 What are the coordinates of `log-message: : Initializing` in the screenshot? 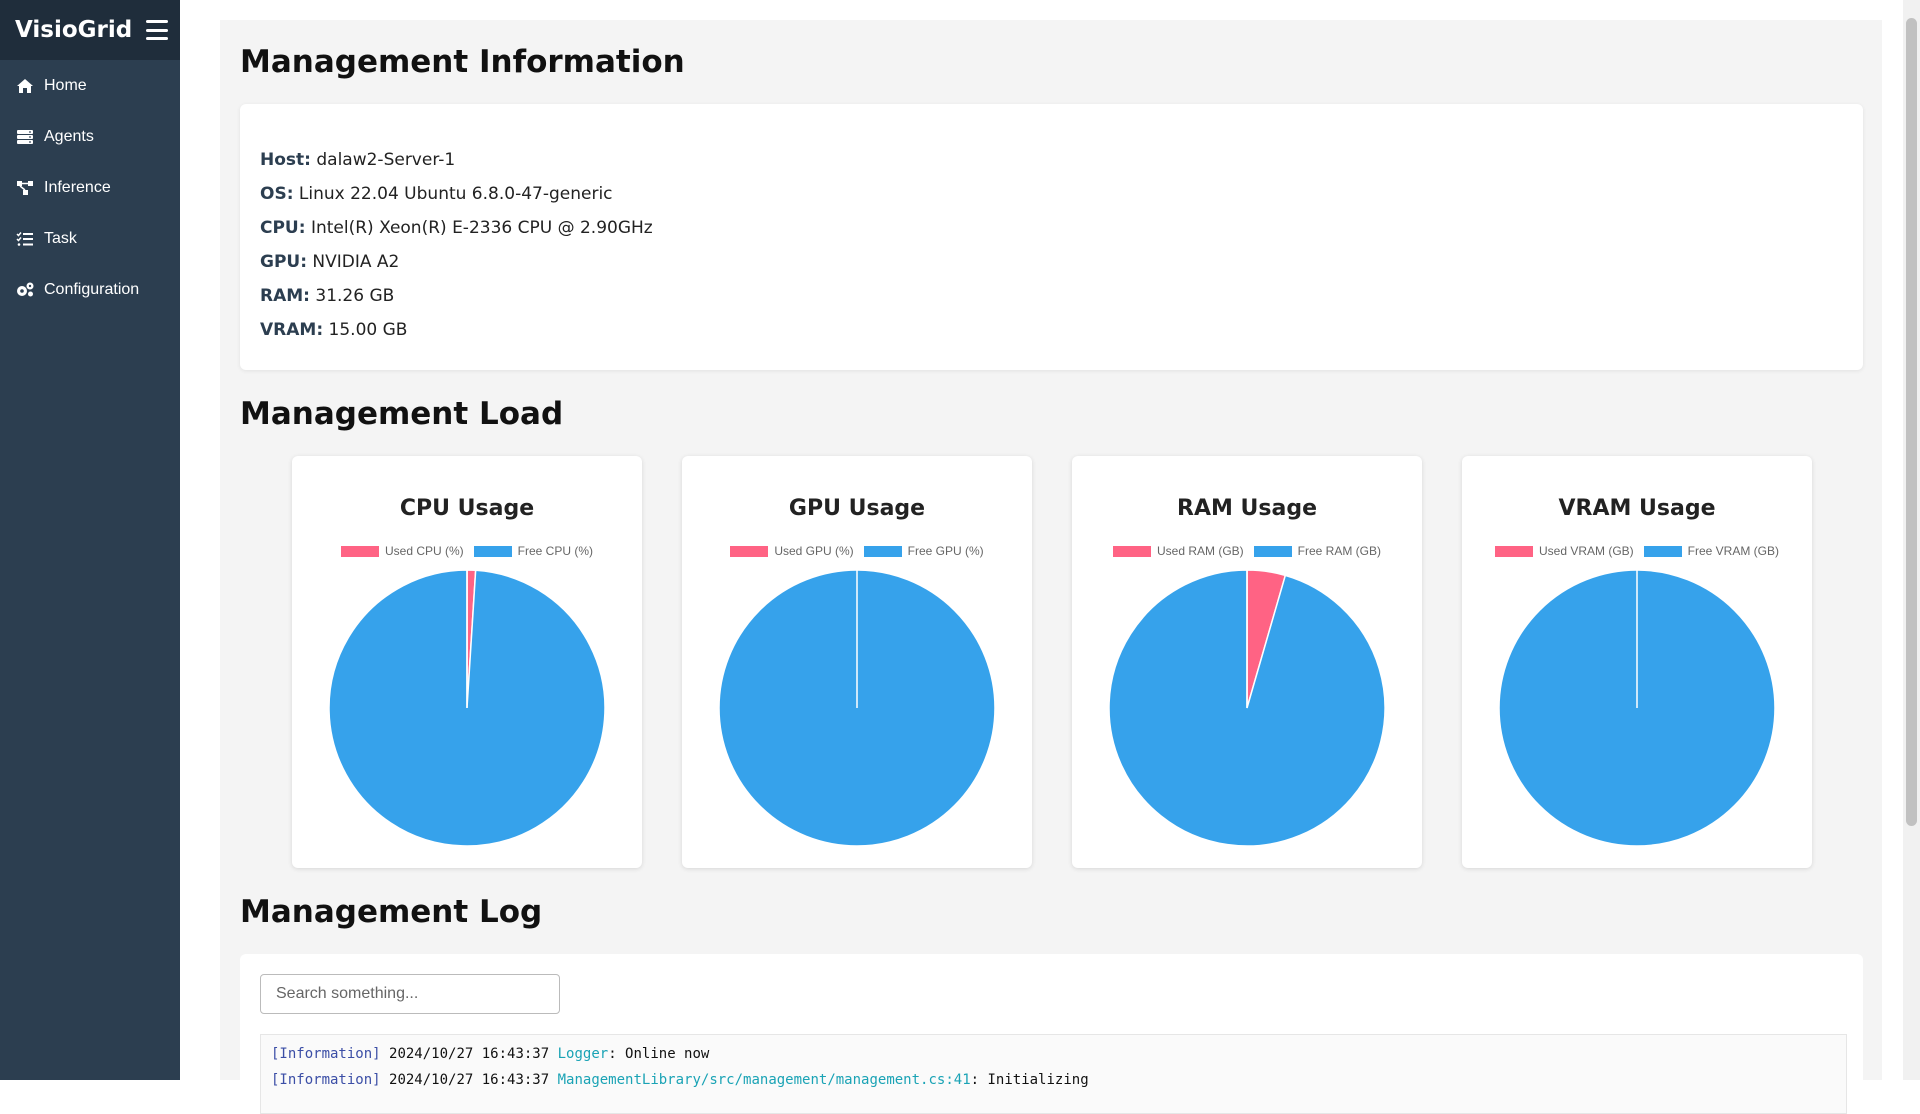 It's located at (1029, 1080).